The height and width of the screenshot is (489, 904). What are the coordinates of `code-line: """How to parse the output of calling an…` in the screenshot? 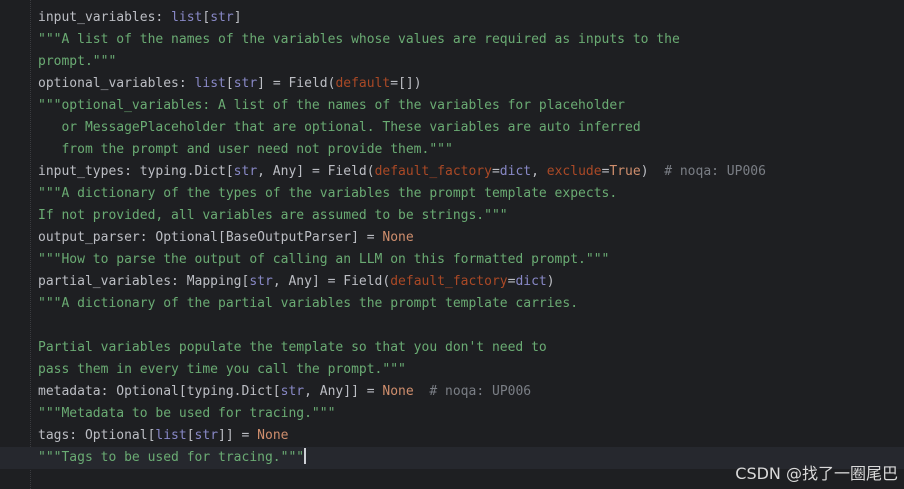 It's located at (471, 260).